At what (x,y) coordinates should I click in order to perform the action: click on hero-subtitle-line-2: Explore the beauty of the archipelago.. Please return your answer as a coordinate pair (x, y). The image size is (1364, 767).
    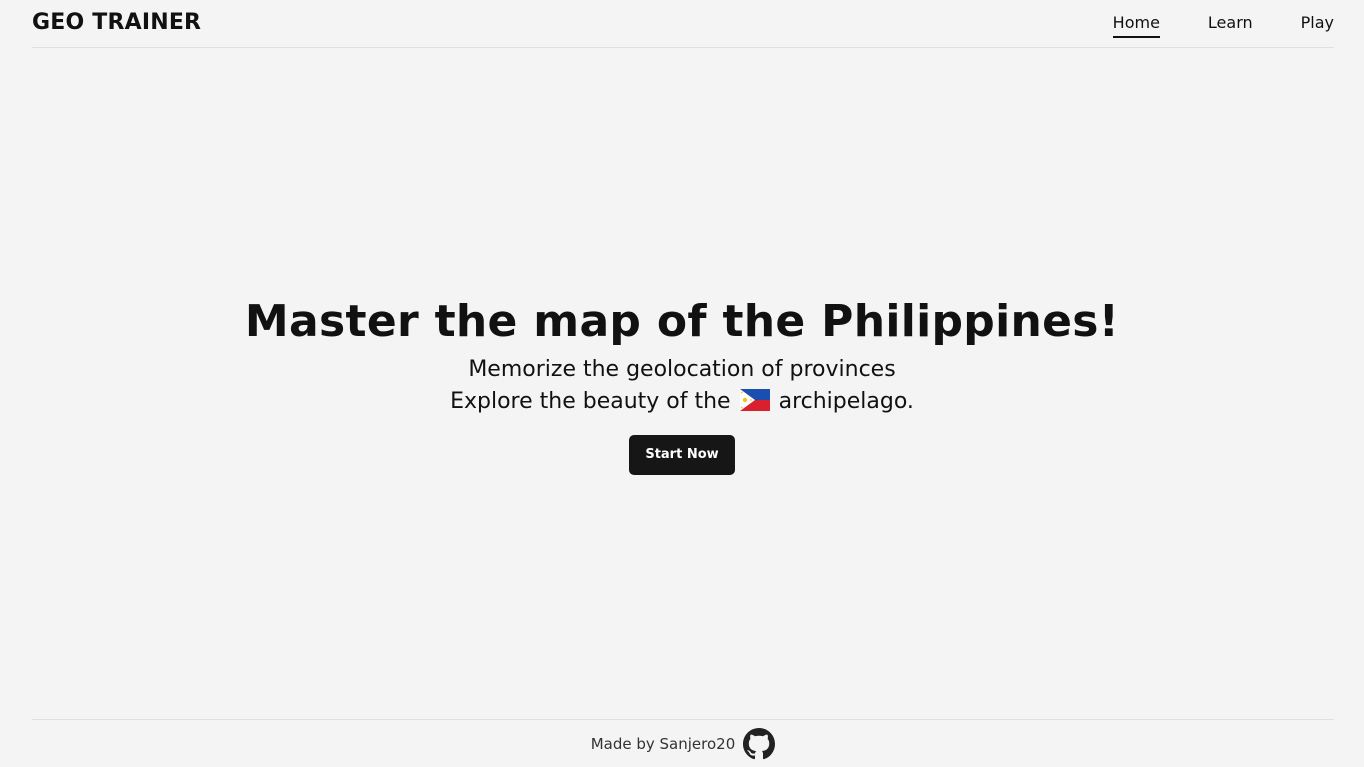
    Looking at the image, I should click on (682, 403).